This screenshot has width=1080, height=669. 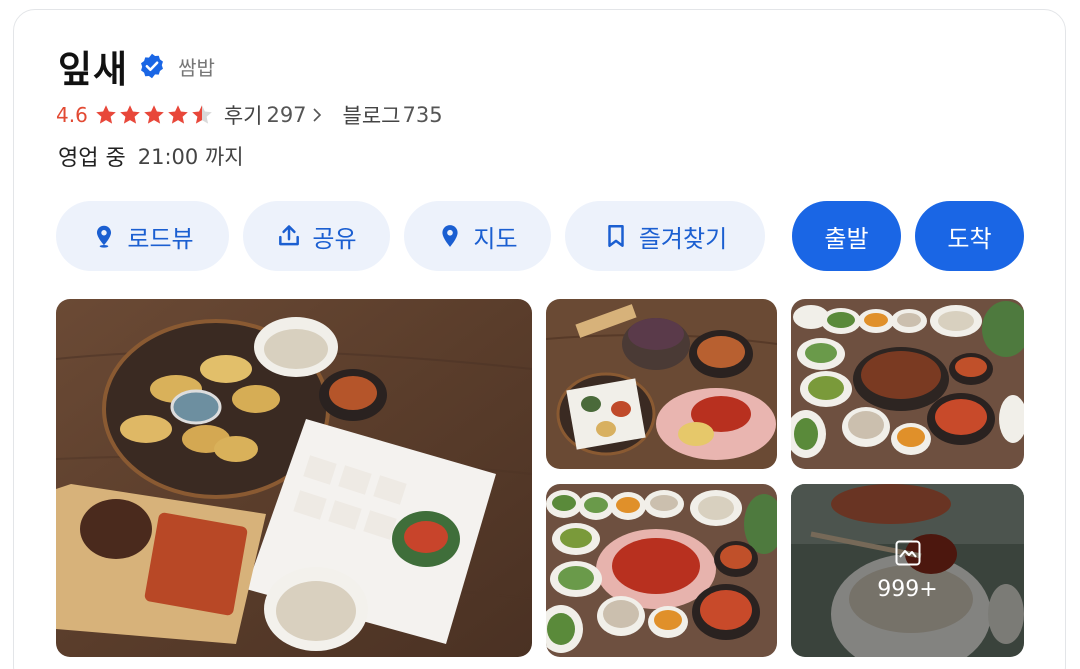 I want to click on open-status: 영업 중, so click(x=92, y=158).